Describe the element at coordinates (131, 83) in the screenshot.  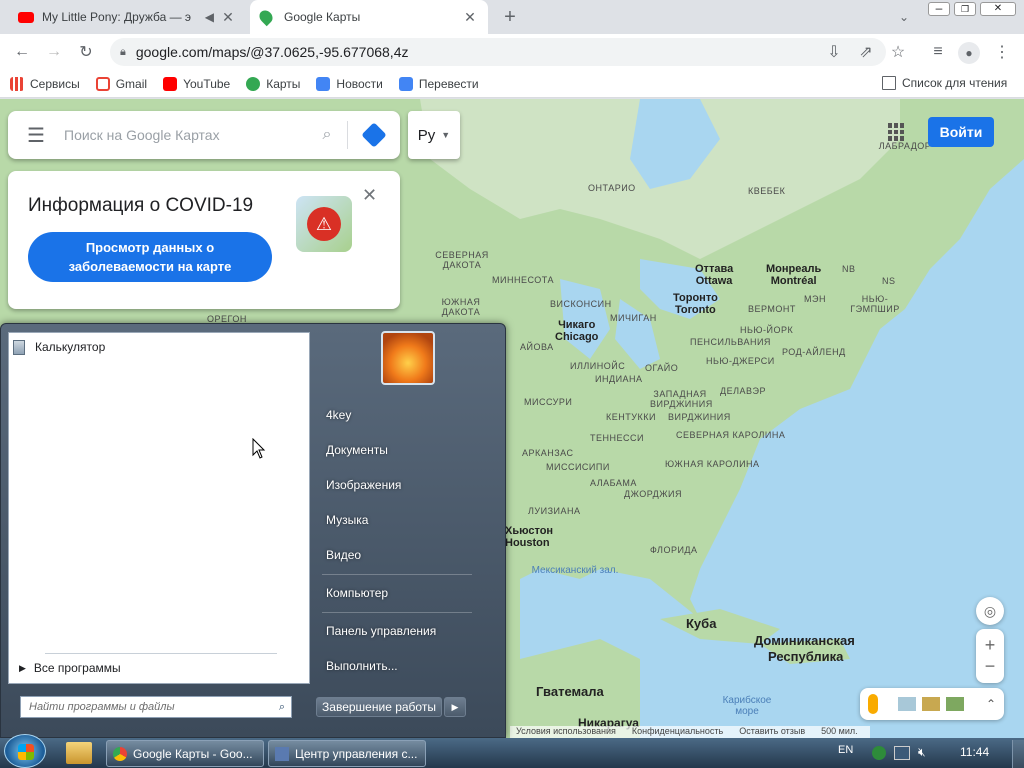
I see `bookmark-label: Gmail` at that location.